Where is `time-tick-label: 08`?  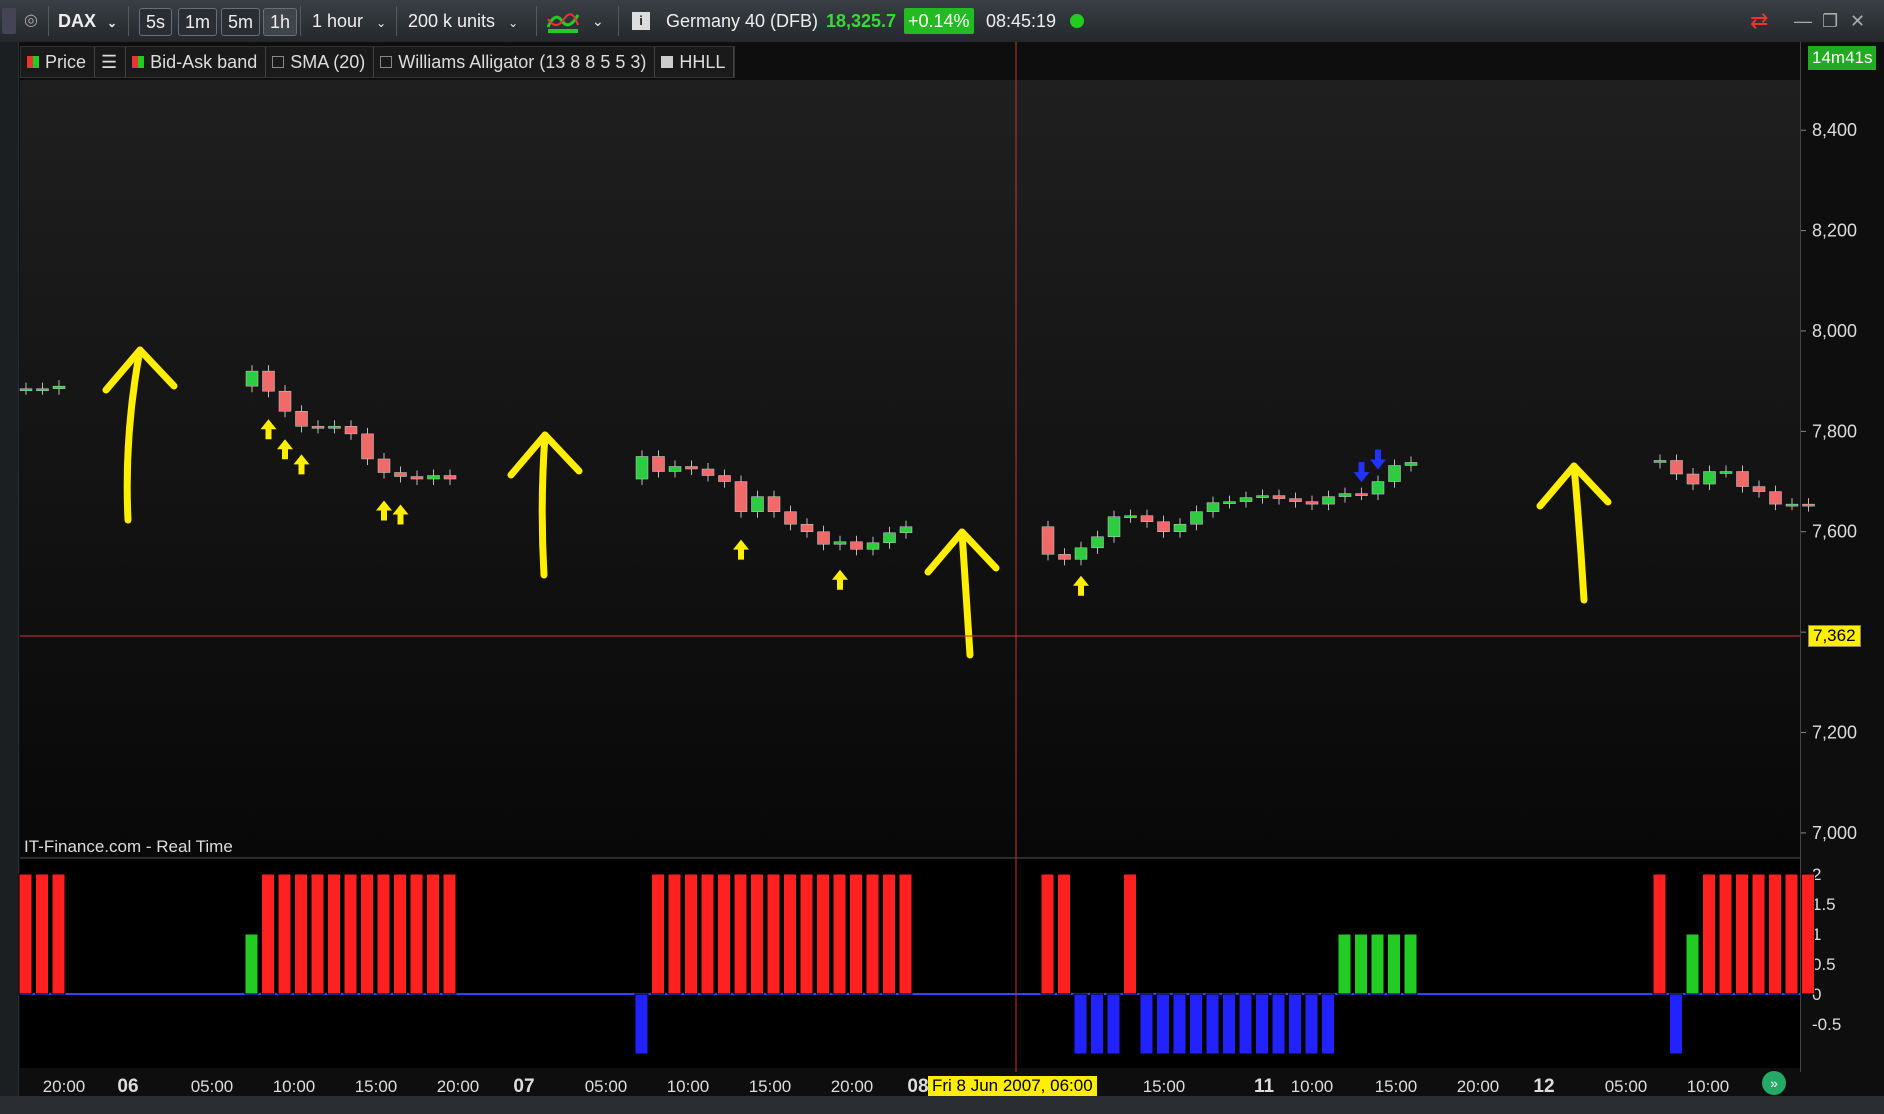 time-tick-label: 08 is located at coordinates (917, 1086).